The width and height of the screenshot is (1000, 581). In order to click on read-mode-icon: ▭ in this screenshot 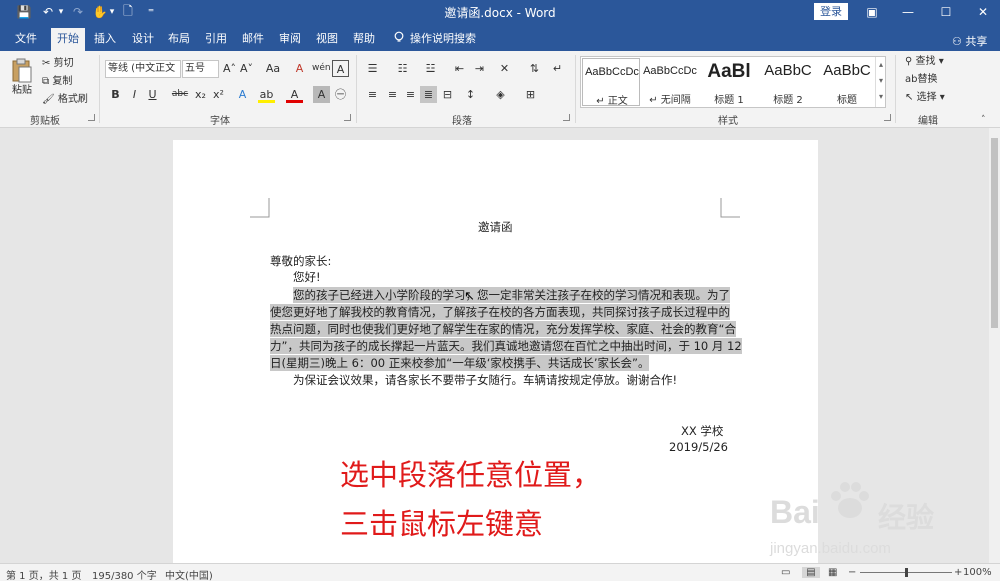, I will do `click(785, 572)`.